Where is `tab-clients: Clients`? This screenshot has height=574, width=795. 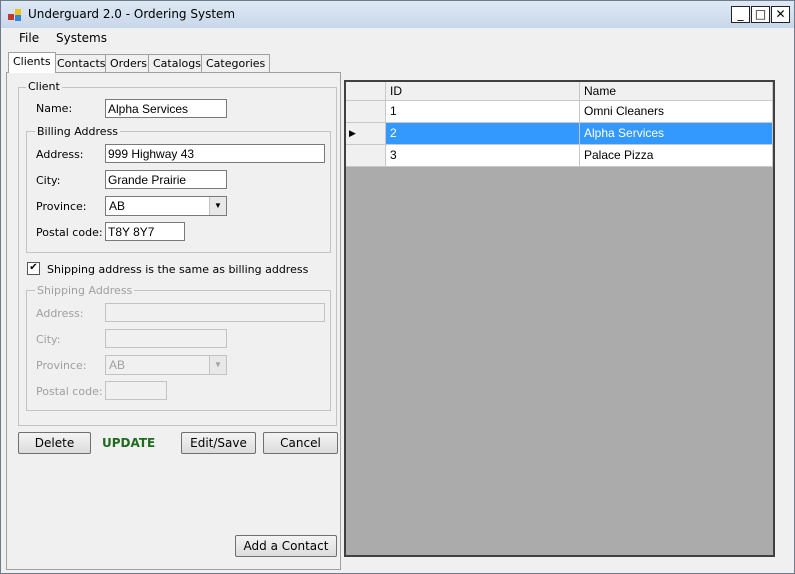 tab-clients: Clients is located at coordinates (32, 62).